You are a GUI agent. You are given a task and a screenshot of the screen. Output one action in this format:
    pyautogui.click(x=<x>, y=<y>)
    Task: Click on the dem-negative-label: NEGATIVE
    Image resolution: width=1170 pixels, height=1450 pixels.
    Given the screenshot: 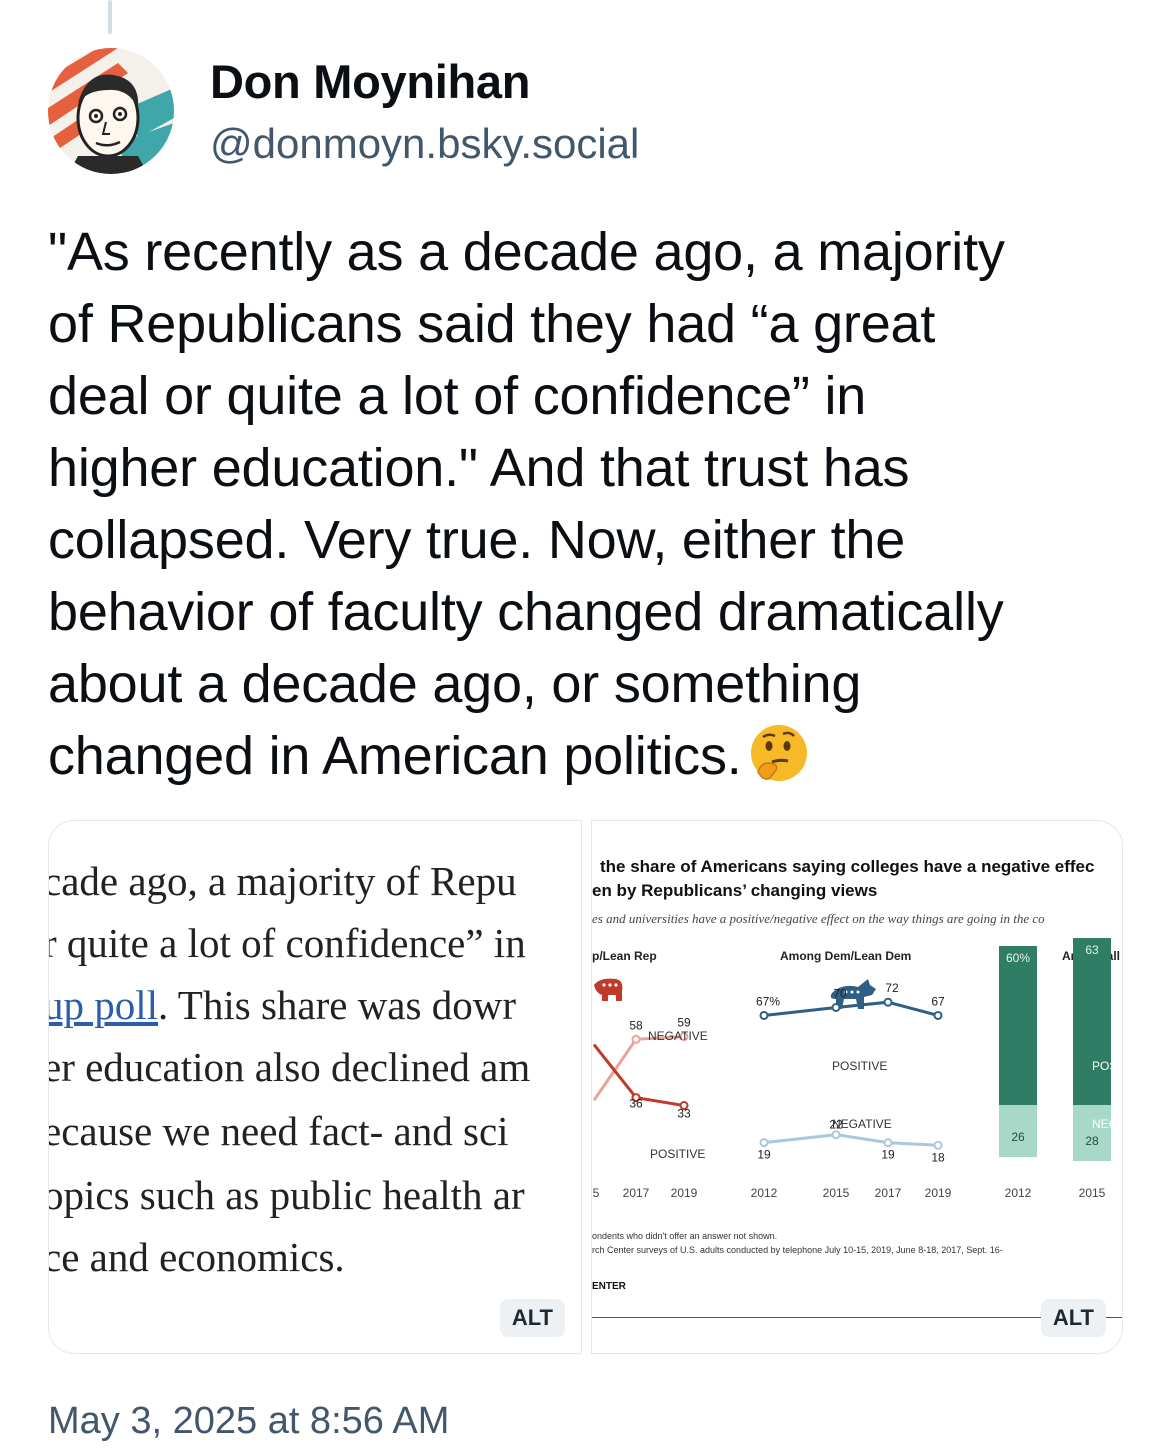 What is the action you would take?
    pyautogui.click(x=862, y=1124)
    